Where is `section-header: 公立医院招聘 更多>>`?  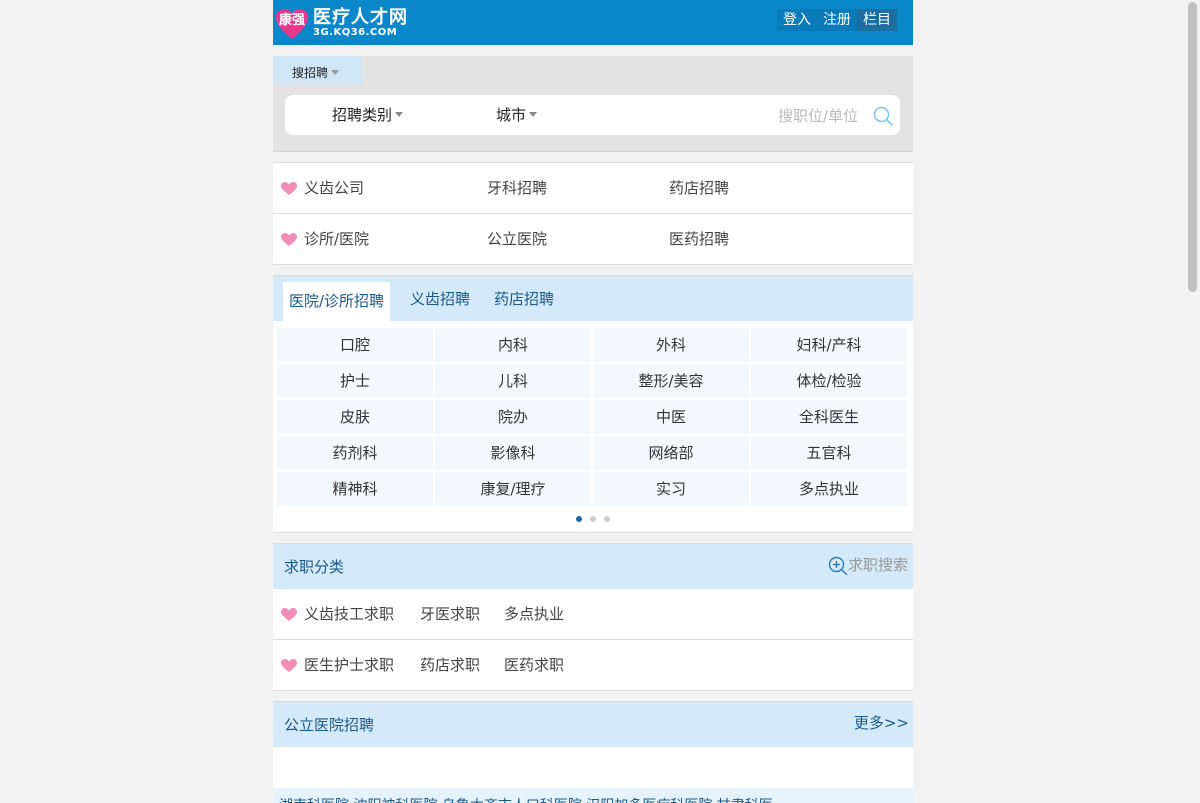 section-header: 公立医院招聘 更多>> is located at coordinates (593, 724).